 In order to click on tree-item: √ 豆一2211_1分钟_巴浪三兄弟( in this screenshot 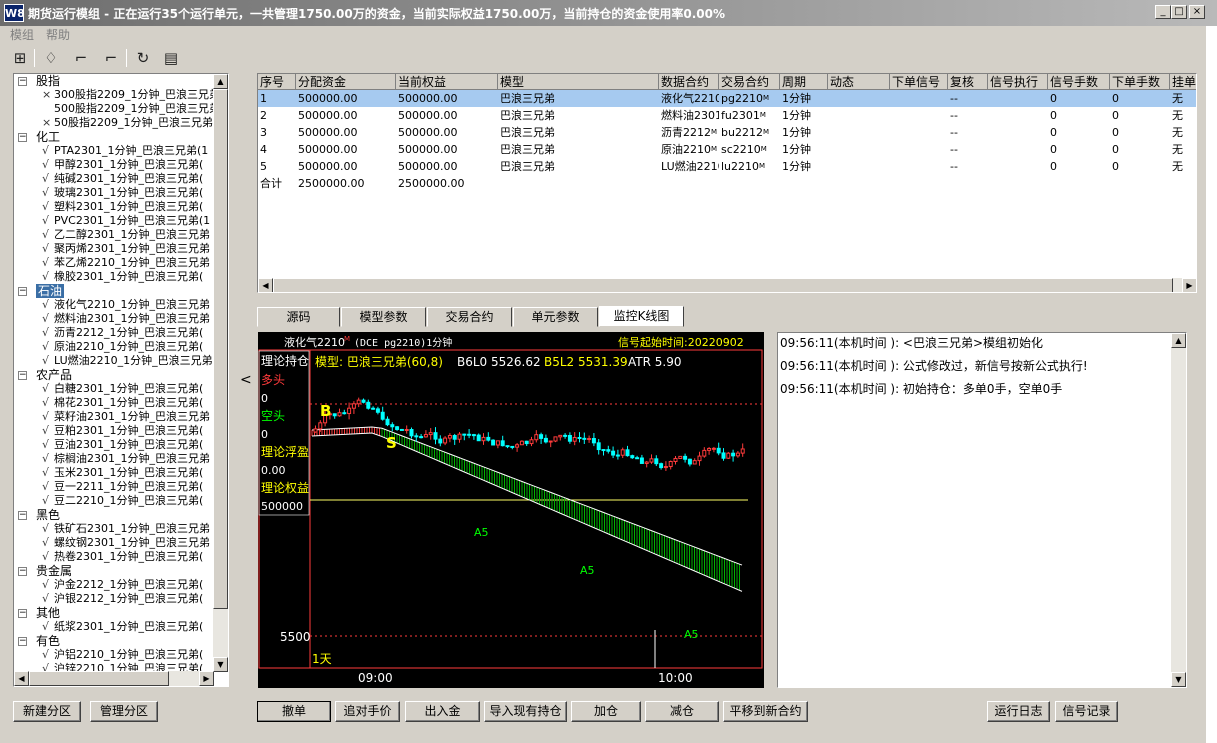, I will do `click(114, 487)`.